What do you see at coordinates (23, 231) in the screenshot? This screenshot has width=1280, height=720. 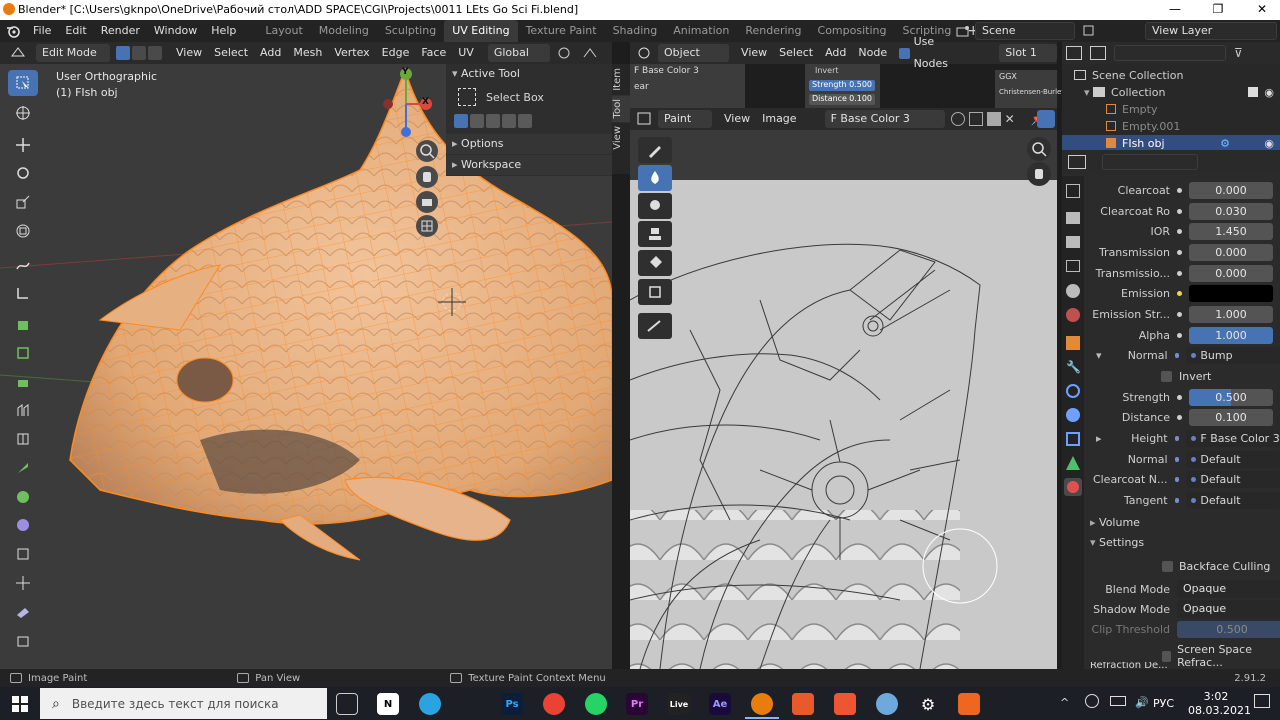 I see `transform-tool-icon` at bounding box center [23, 231].